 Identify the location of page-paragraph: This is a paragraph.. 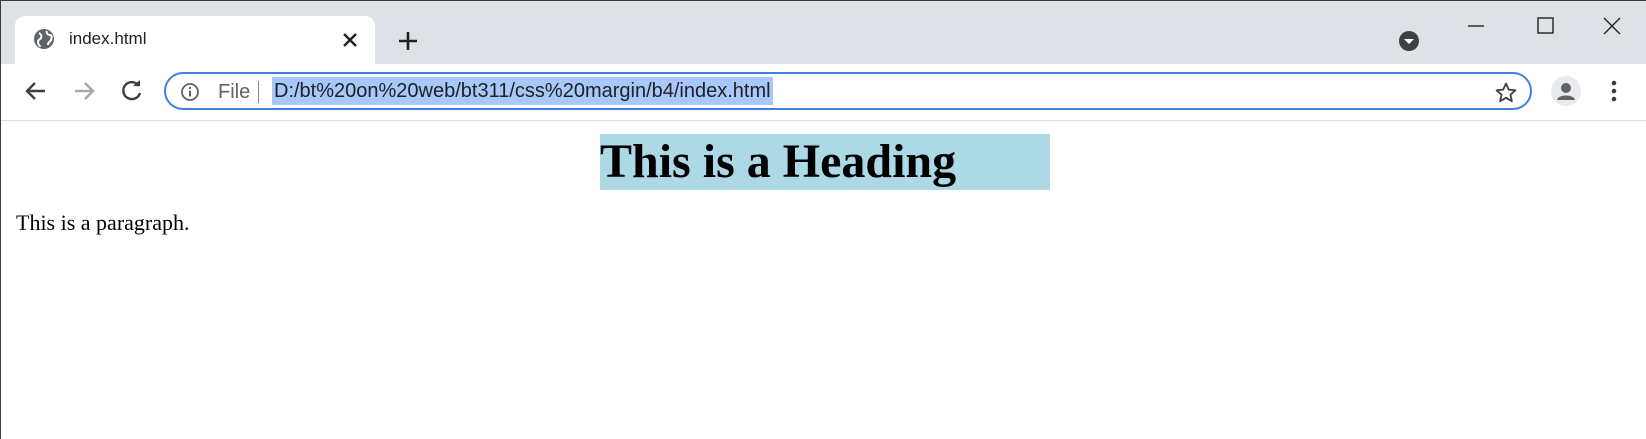
(103, 222).